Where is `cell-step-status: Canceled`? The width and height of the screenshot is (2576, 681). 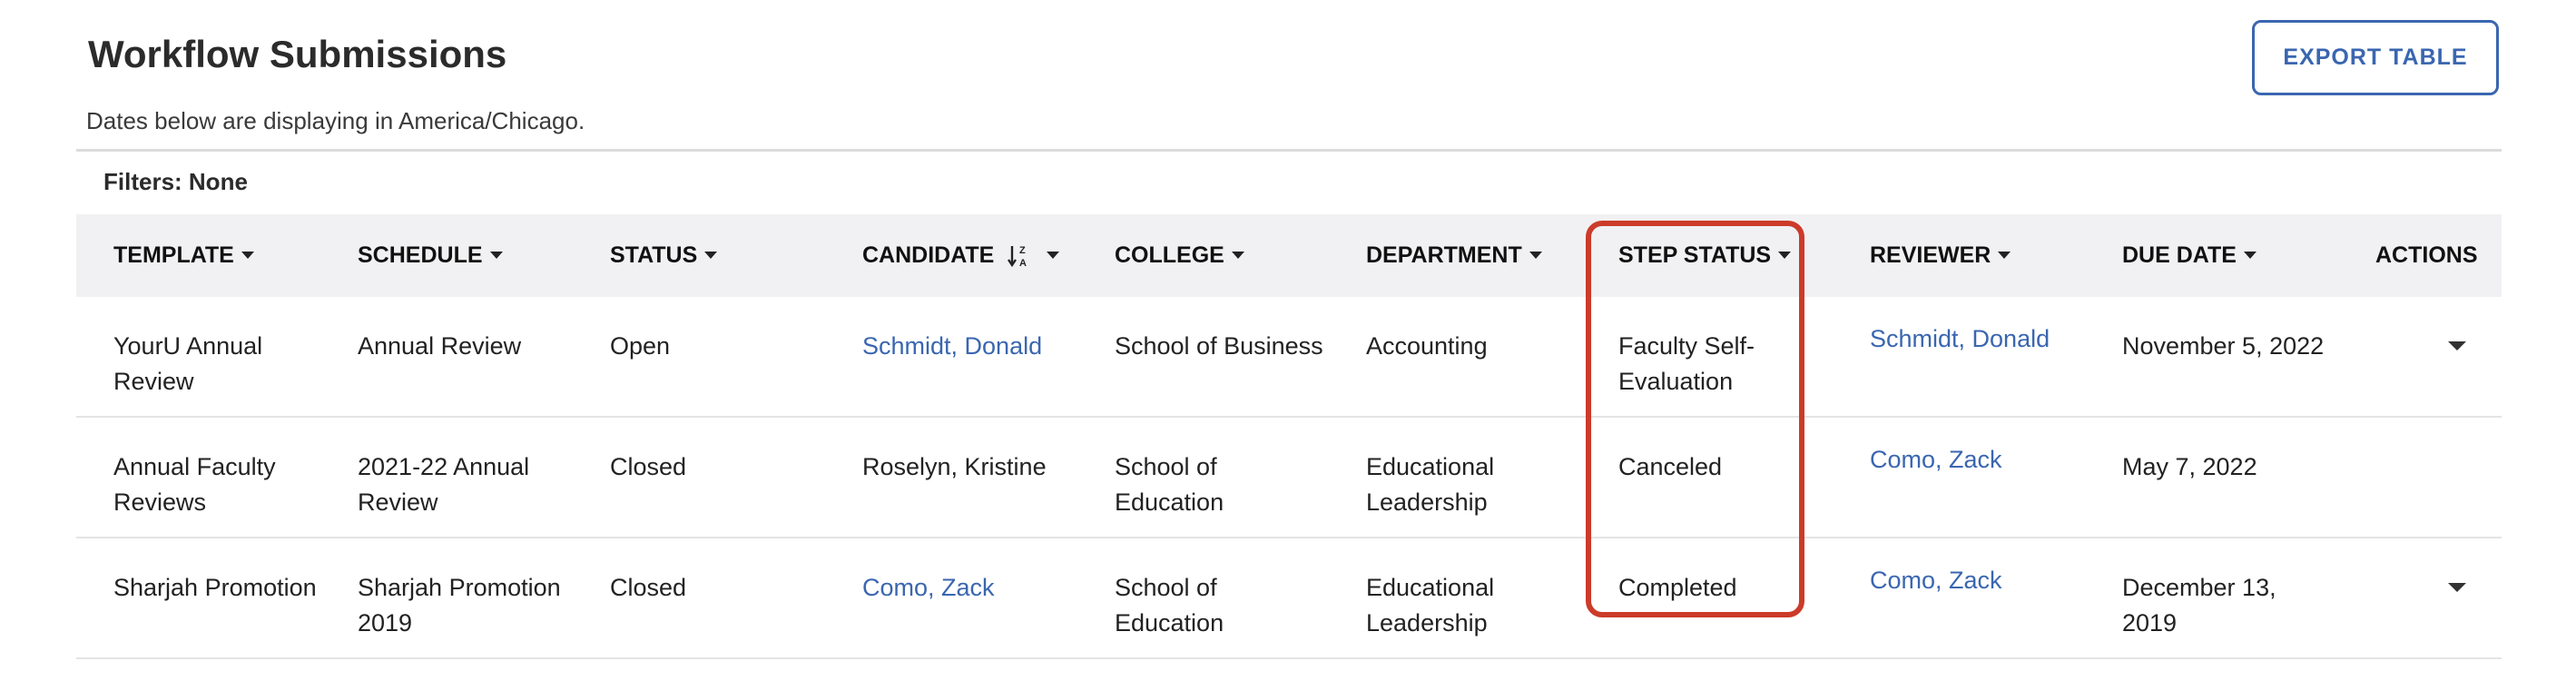
cell-step-status: Canceled is located at coordinates (1670, 466).